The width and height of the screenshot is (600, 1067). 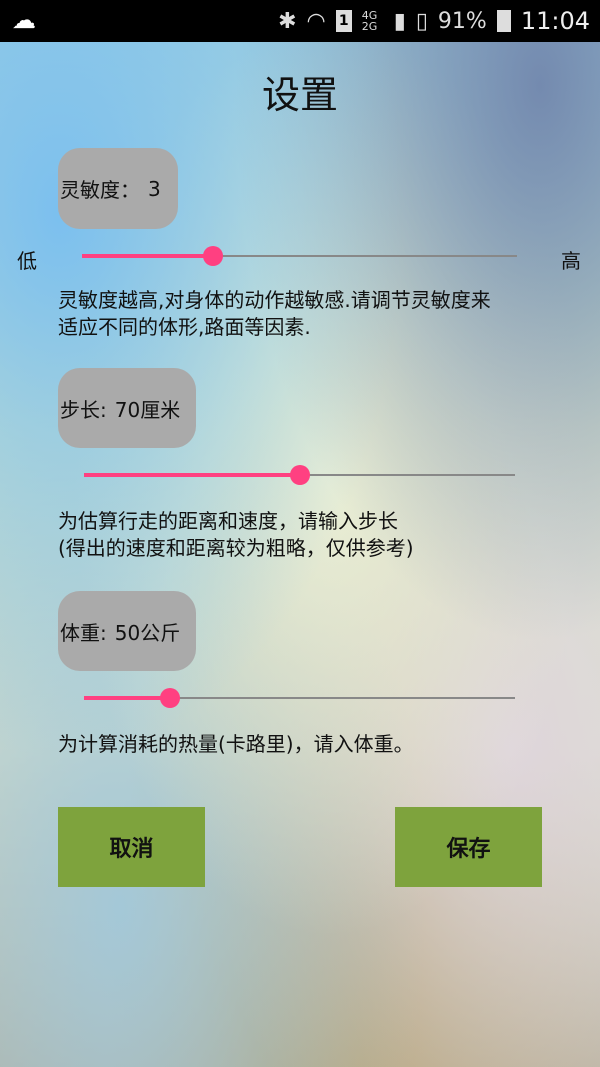 I want to click on weight-description: 为计算消耗的热量(卡路里)，请入体重。, so click(x=236, y=744).